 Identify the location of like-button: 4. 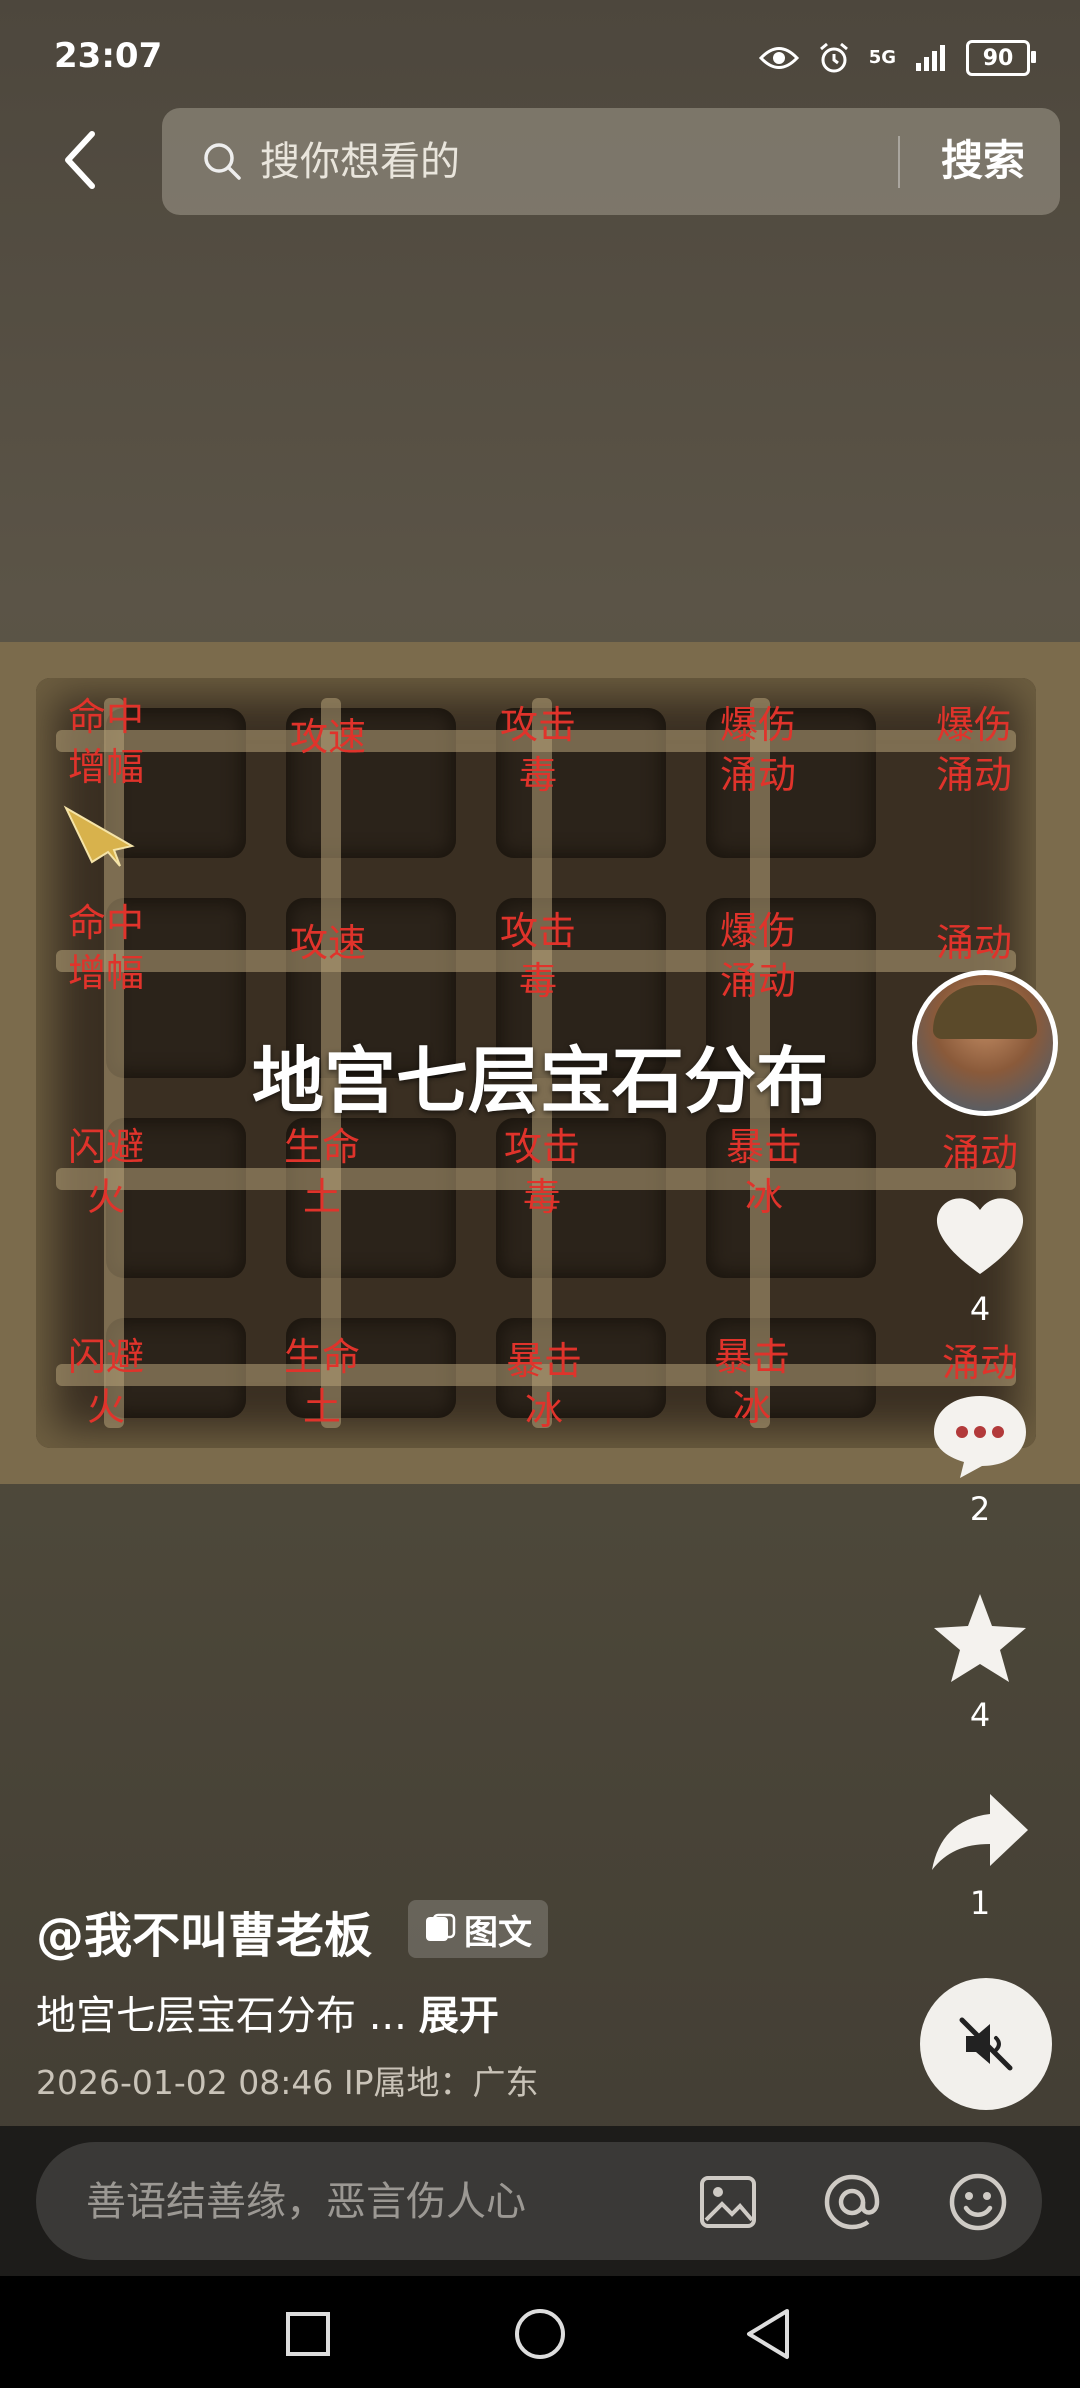
(980, 1259).